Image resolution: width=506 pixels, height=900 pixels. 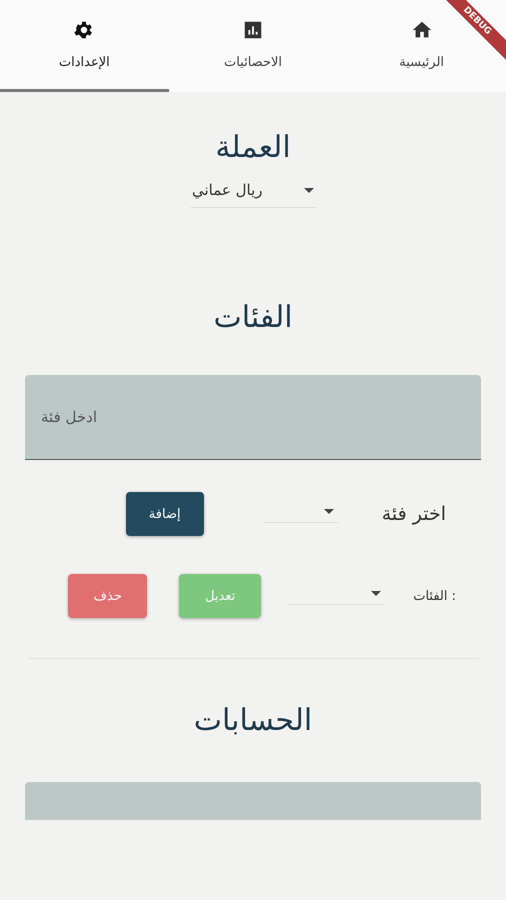 I want to click on add-button: إضافة, so click(x=165, y=514).